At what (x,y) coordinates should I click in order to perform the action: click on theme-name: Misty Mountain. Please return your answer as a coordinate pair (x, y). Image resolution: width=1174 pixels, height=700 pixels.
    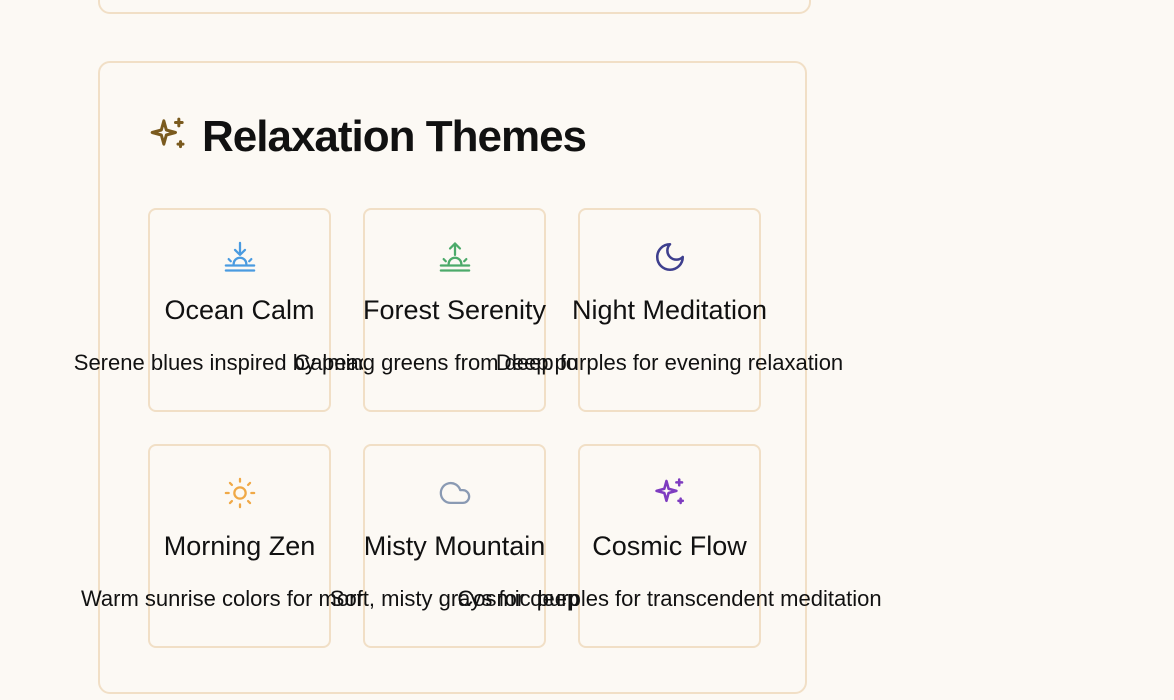
    Looking at the image, I should click on (454, 546).